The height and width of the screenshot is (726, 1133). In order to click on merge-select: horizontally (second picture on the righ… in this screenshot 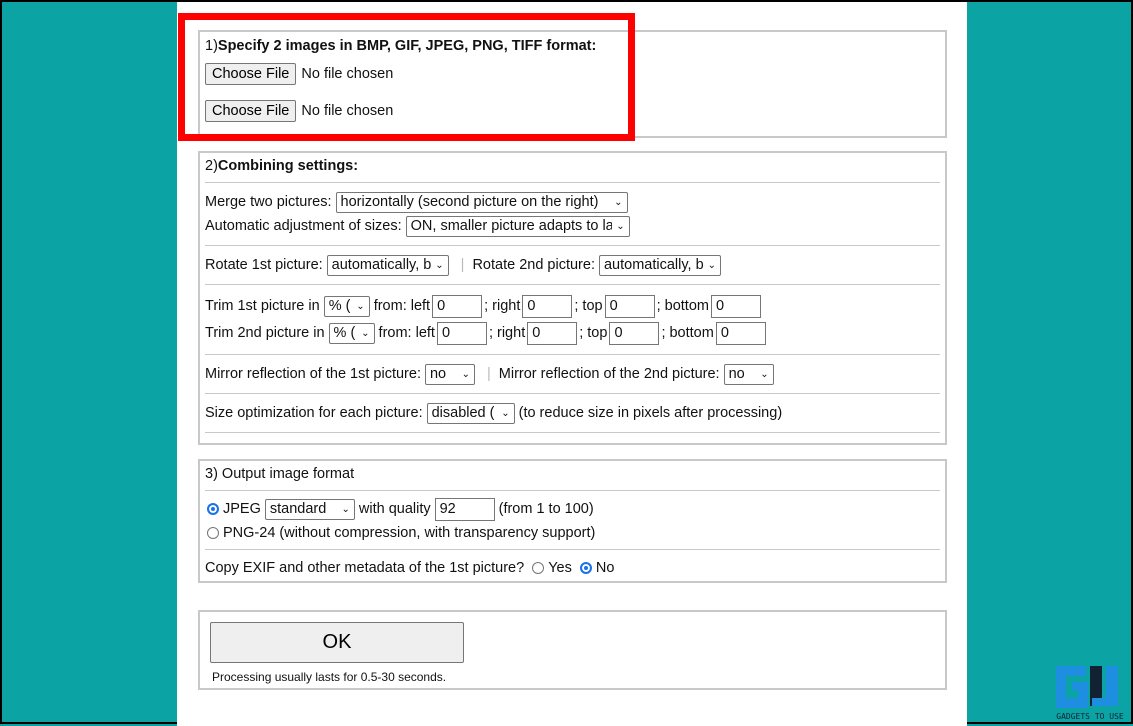, I will do `click(481, 202)`.